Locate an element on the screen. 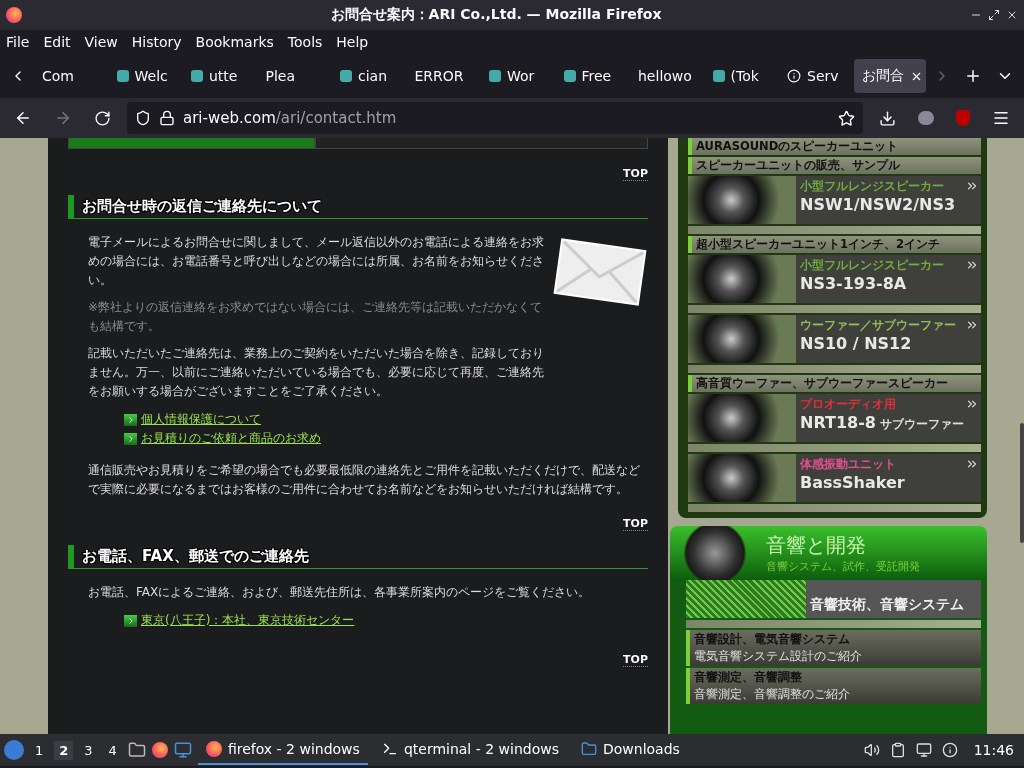 The height and width of the screenshot is (768, 1024). browser-tab: お問合 is located at coordinates (889, 76).